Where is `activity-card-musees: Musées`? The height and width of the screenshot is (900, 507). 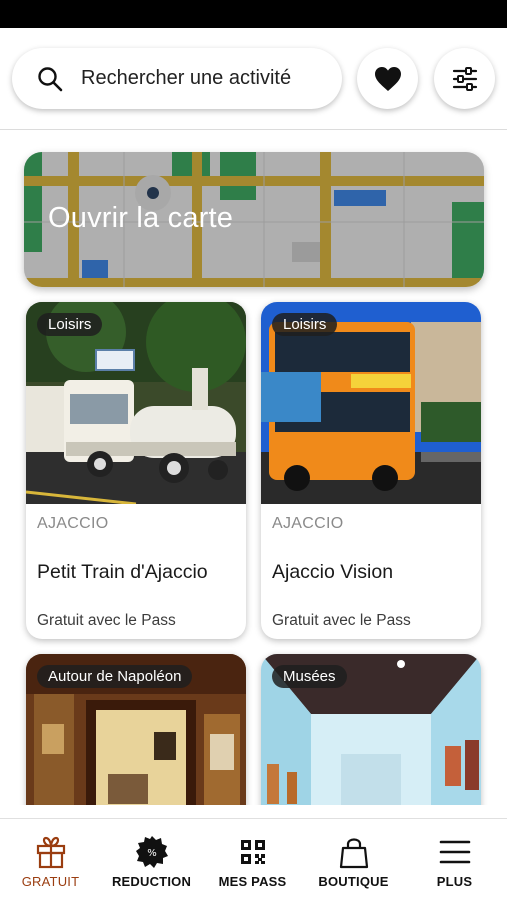
activity-card-musees: Musées is located at coordinates (371, 729).